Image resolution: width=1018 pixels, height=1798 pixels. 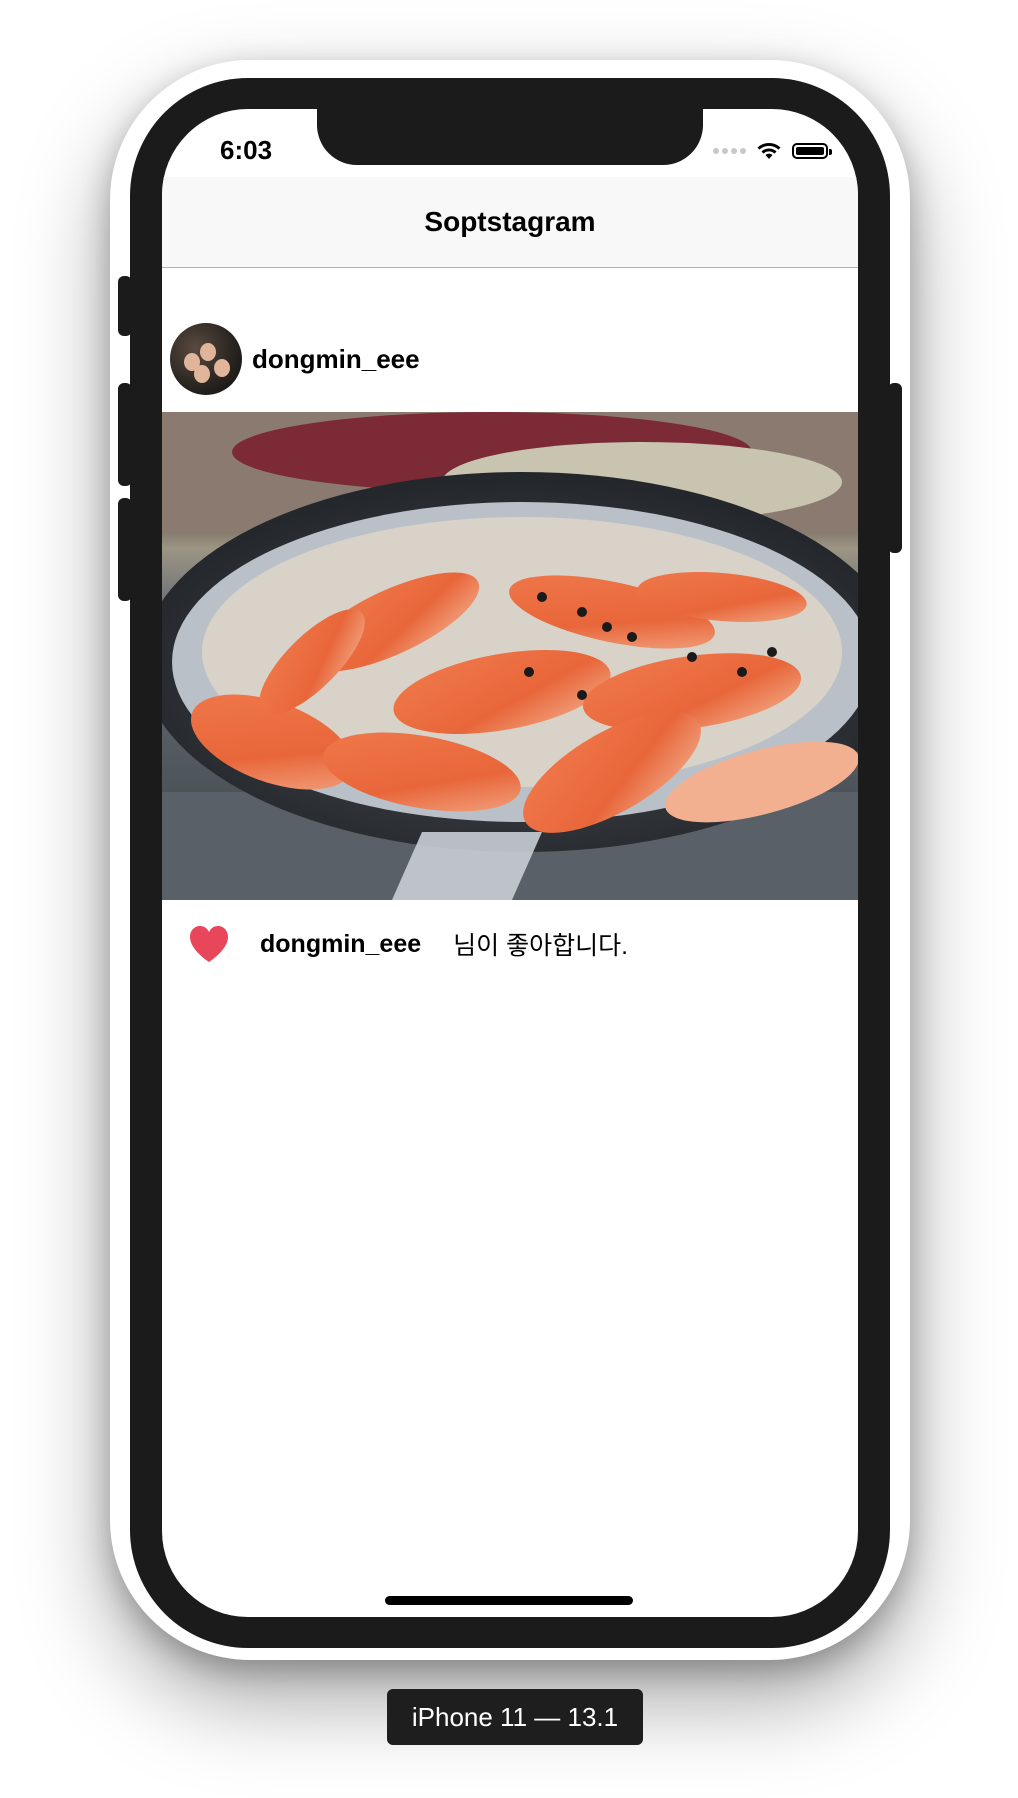 What do you see at coordinates (812, 151) in the screenshot?
I see `battery-icon` at bounding box center [812, 151].